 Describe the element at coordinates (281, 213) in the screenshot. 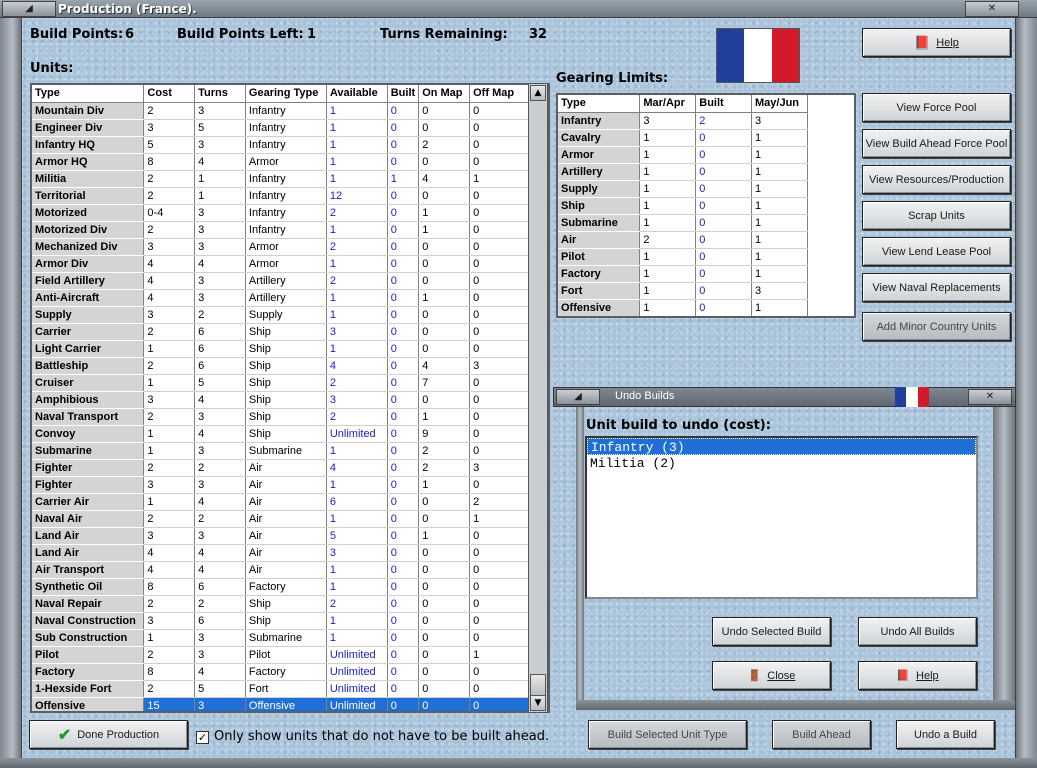

I see `units-table-row: Motorized 0-4 3 Infantry 2 0 1 0` at that location.